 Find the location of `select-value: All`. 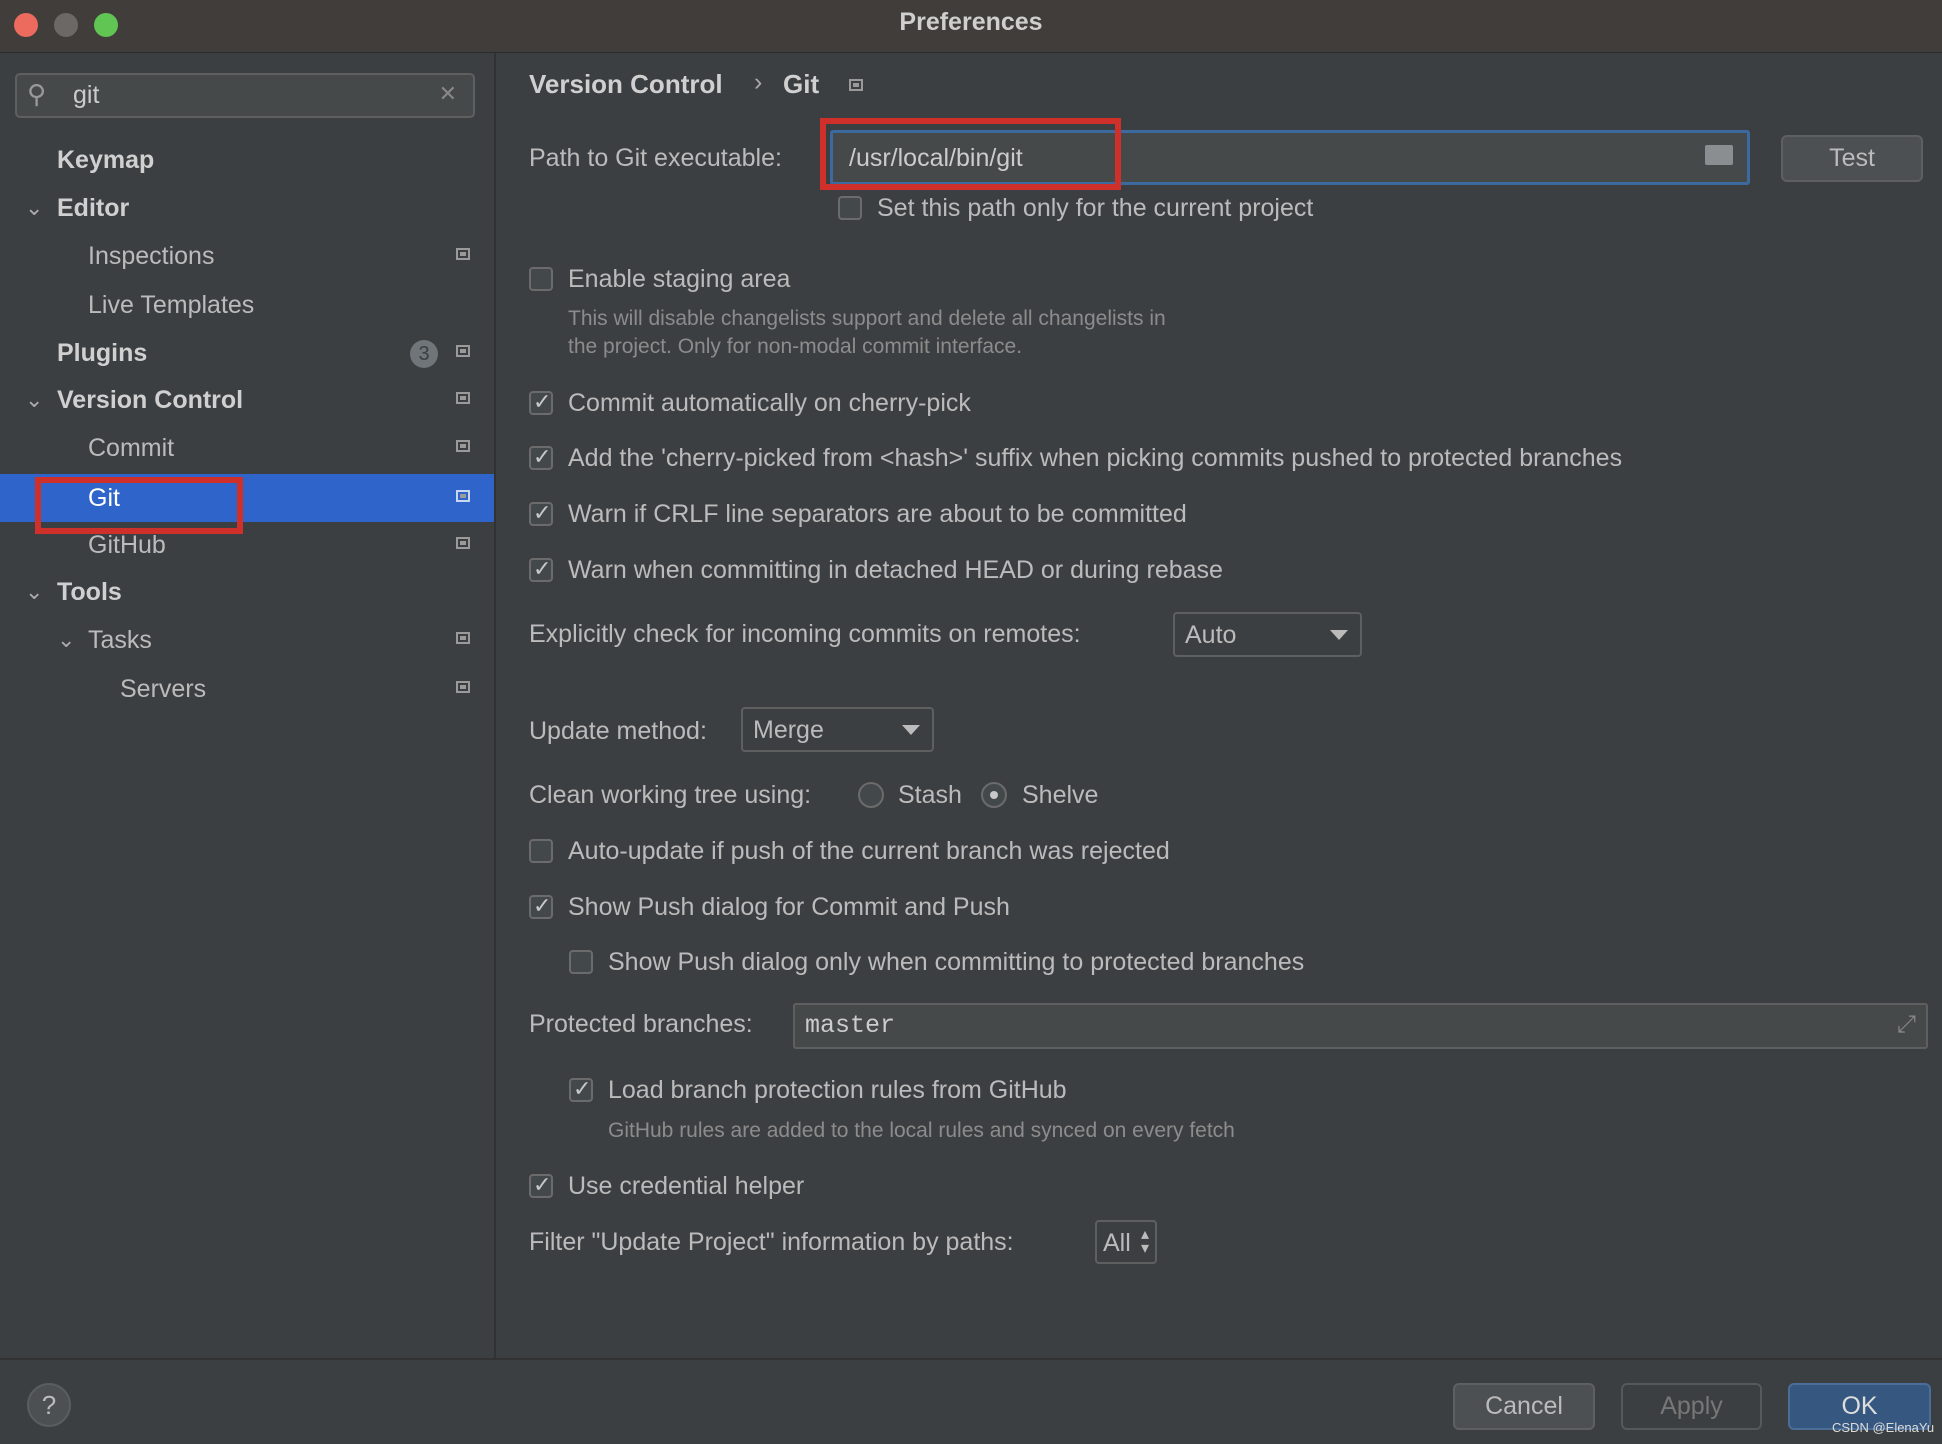

select-value: All is located at coordinates (1117, 1243).